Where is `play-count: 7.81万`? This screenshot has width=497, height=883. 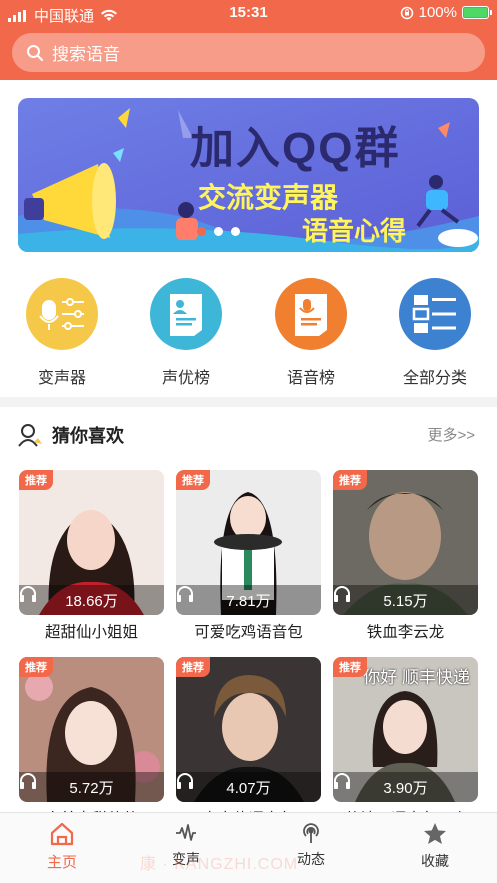
play-count: 7.81万 is located at coordinates (248, 600).